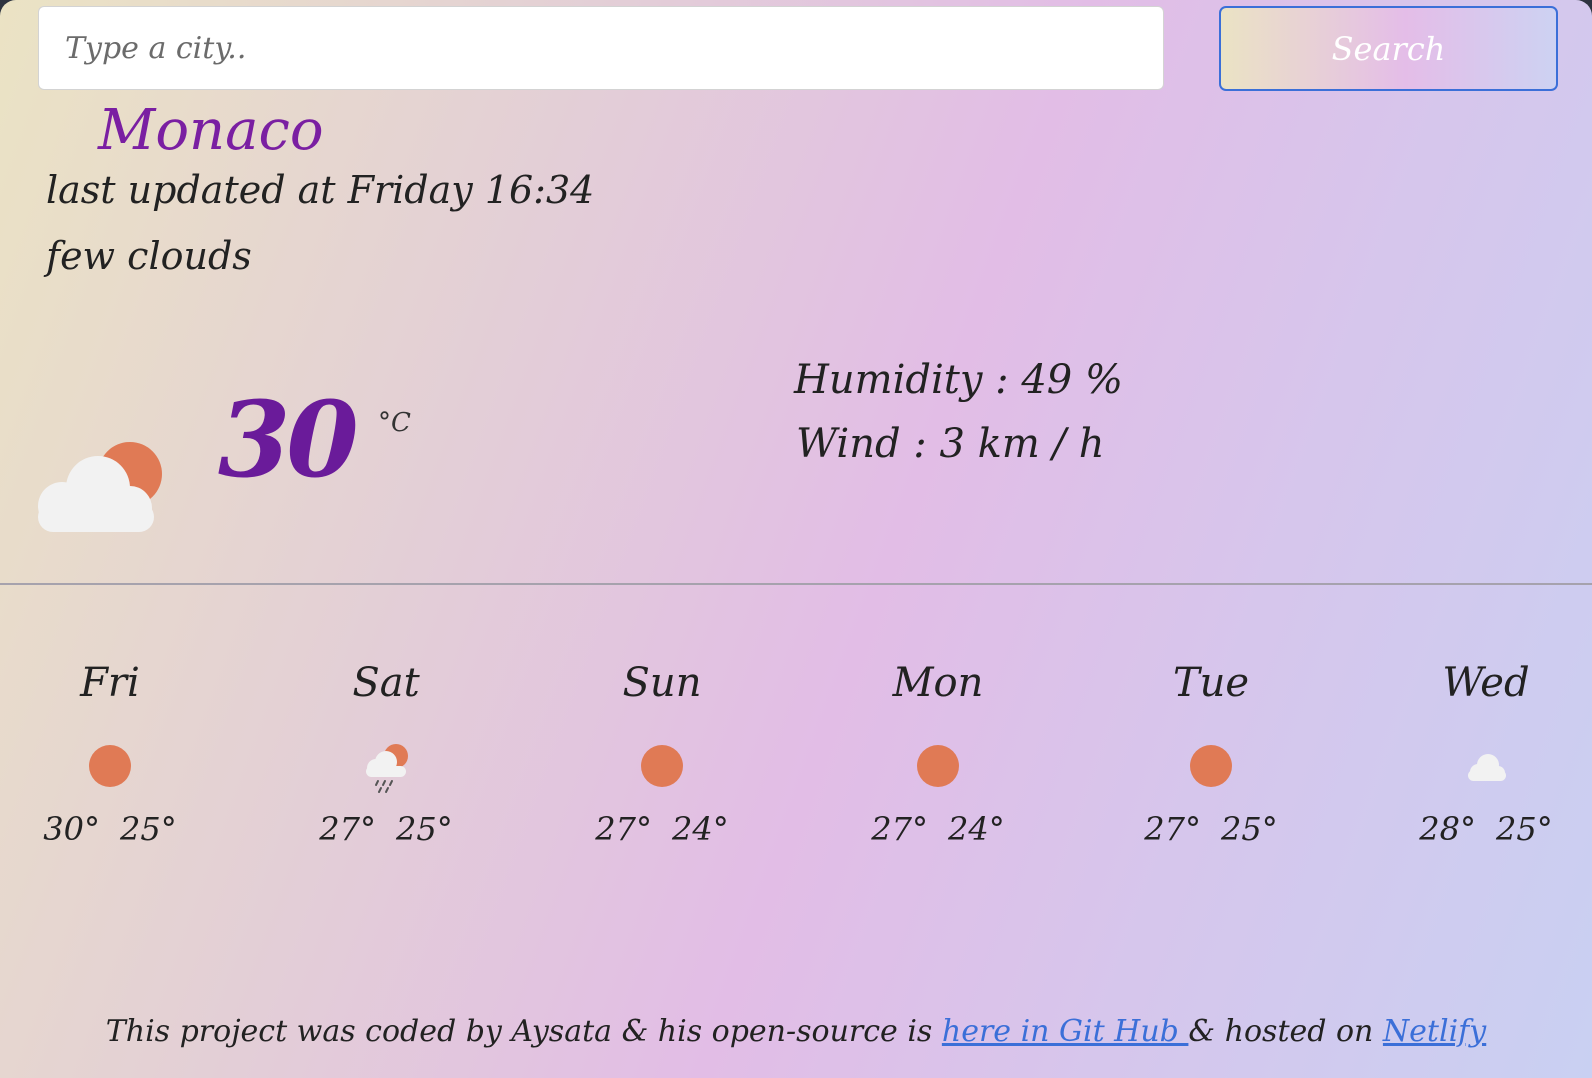 This screenshot has width=1592, height=1078. What do you see at coordinates (1484, 829) in the screenshot?
I see `forecast-temps: 28° 25°` at bounding box center [1484, 829].